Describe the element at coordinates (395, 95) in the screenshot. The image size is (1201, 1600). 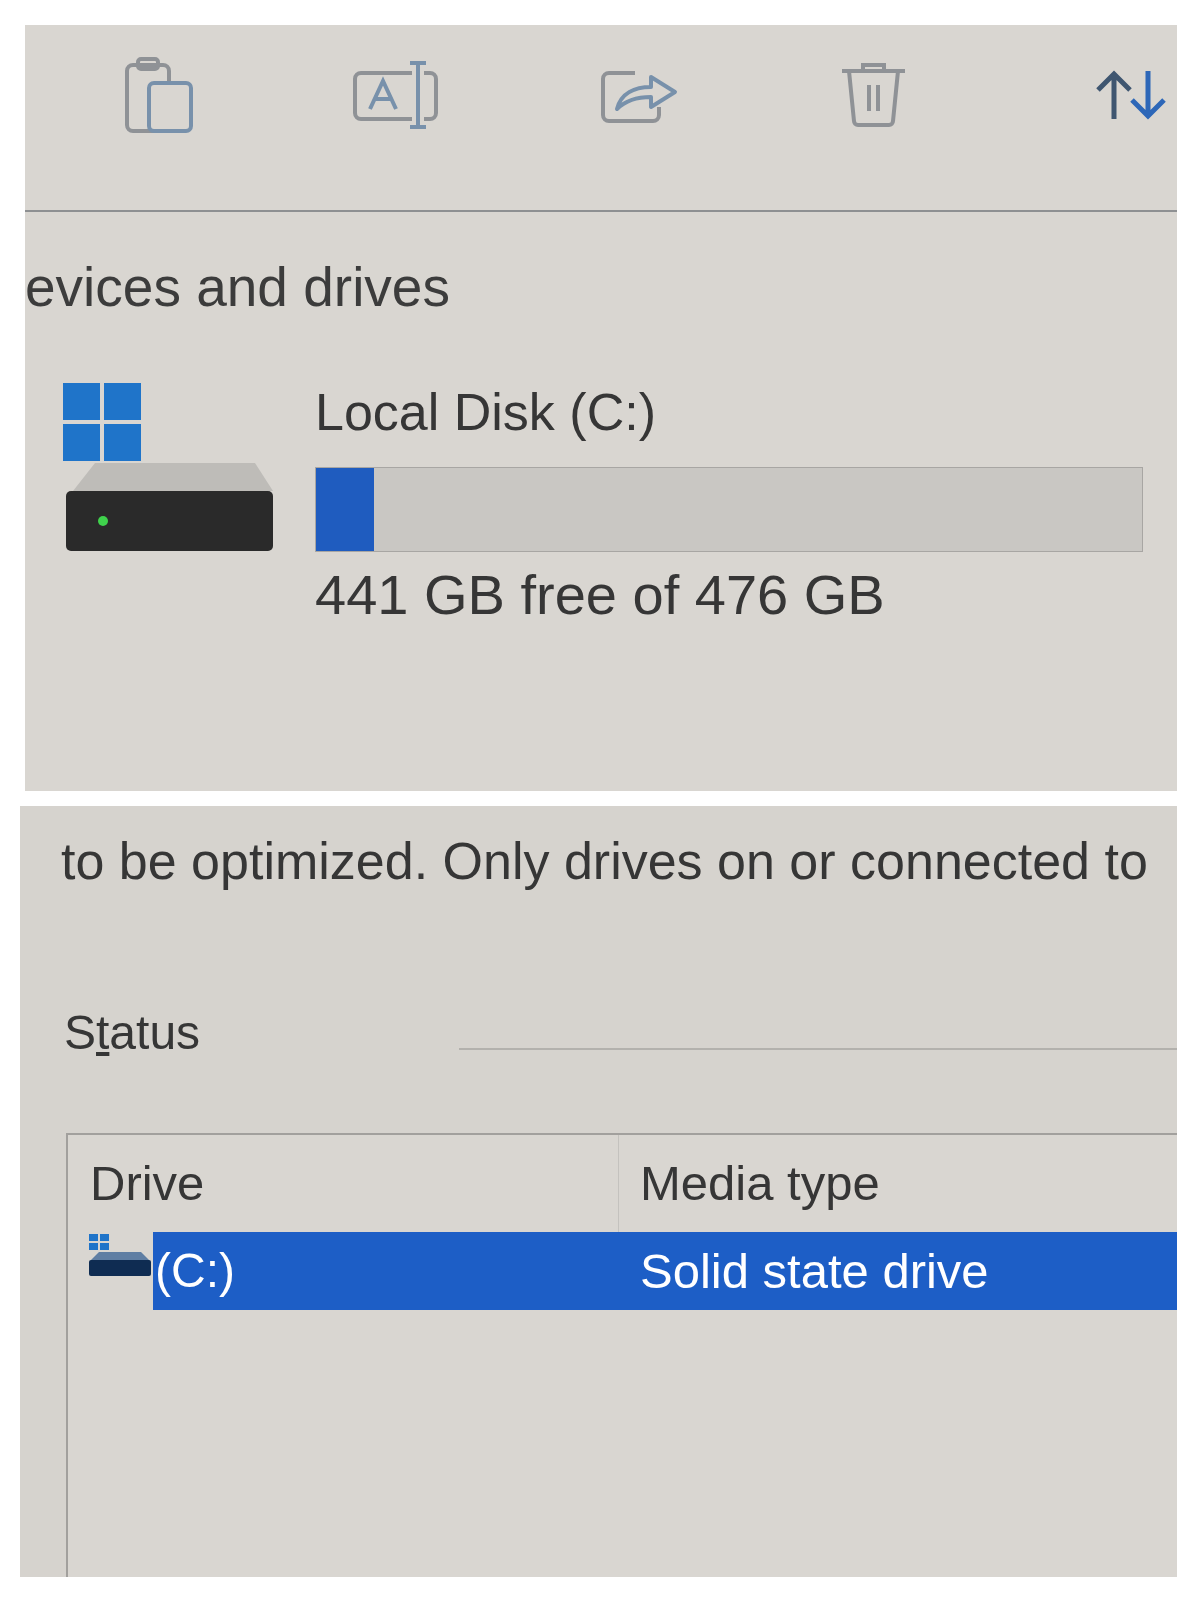
I see `text-box-cursor-icon` at that location.